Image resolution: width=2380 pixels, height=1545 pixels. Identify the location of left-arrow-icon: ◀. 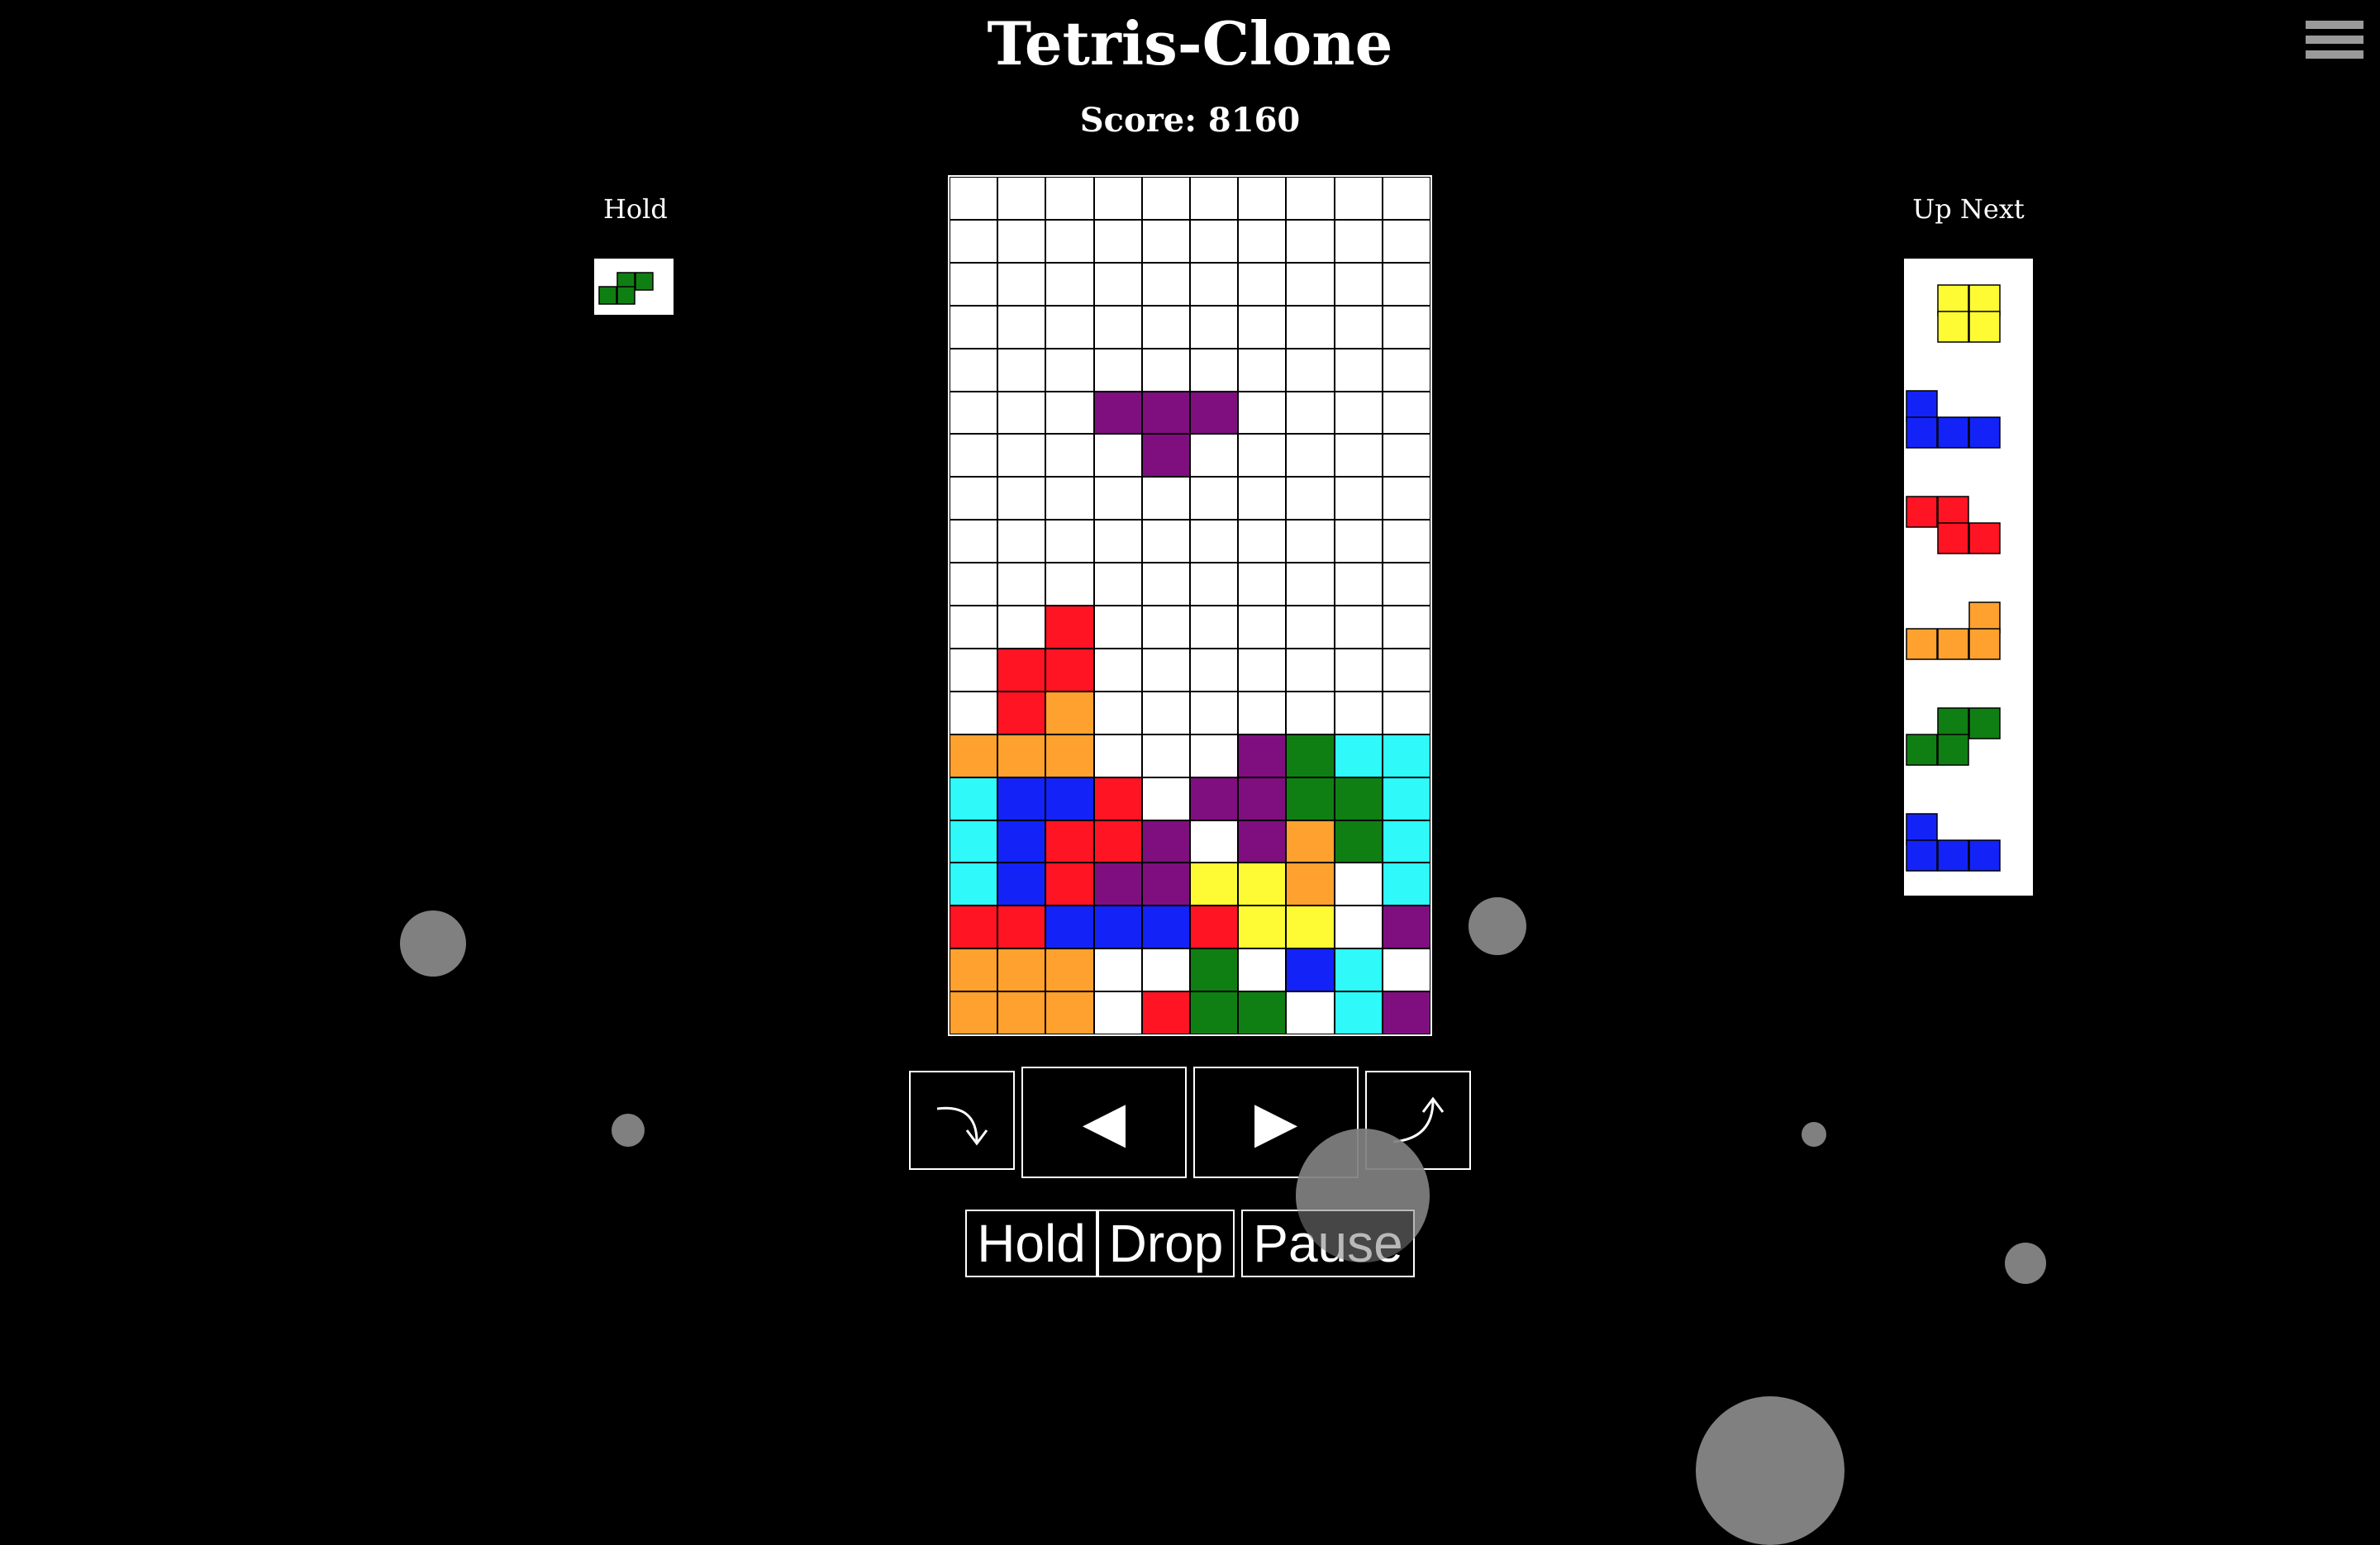
(1104, 1122).